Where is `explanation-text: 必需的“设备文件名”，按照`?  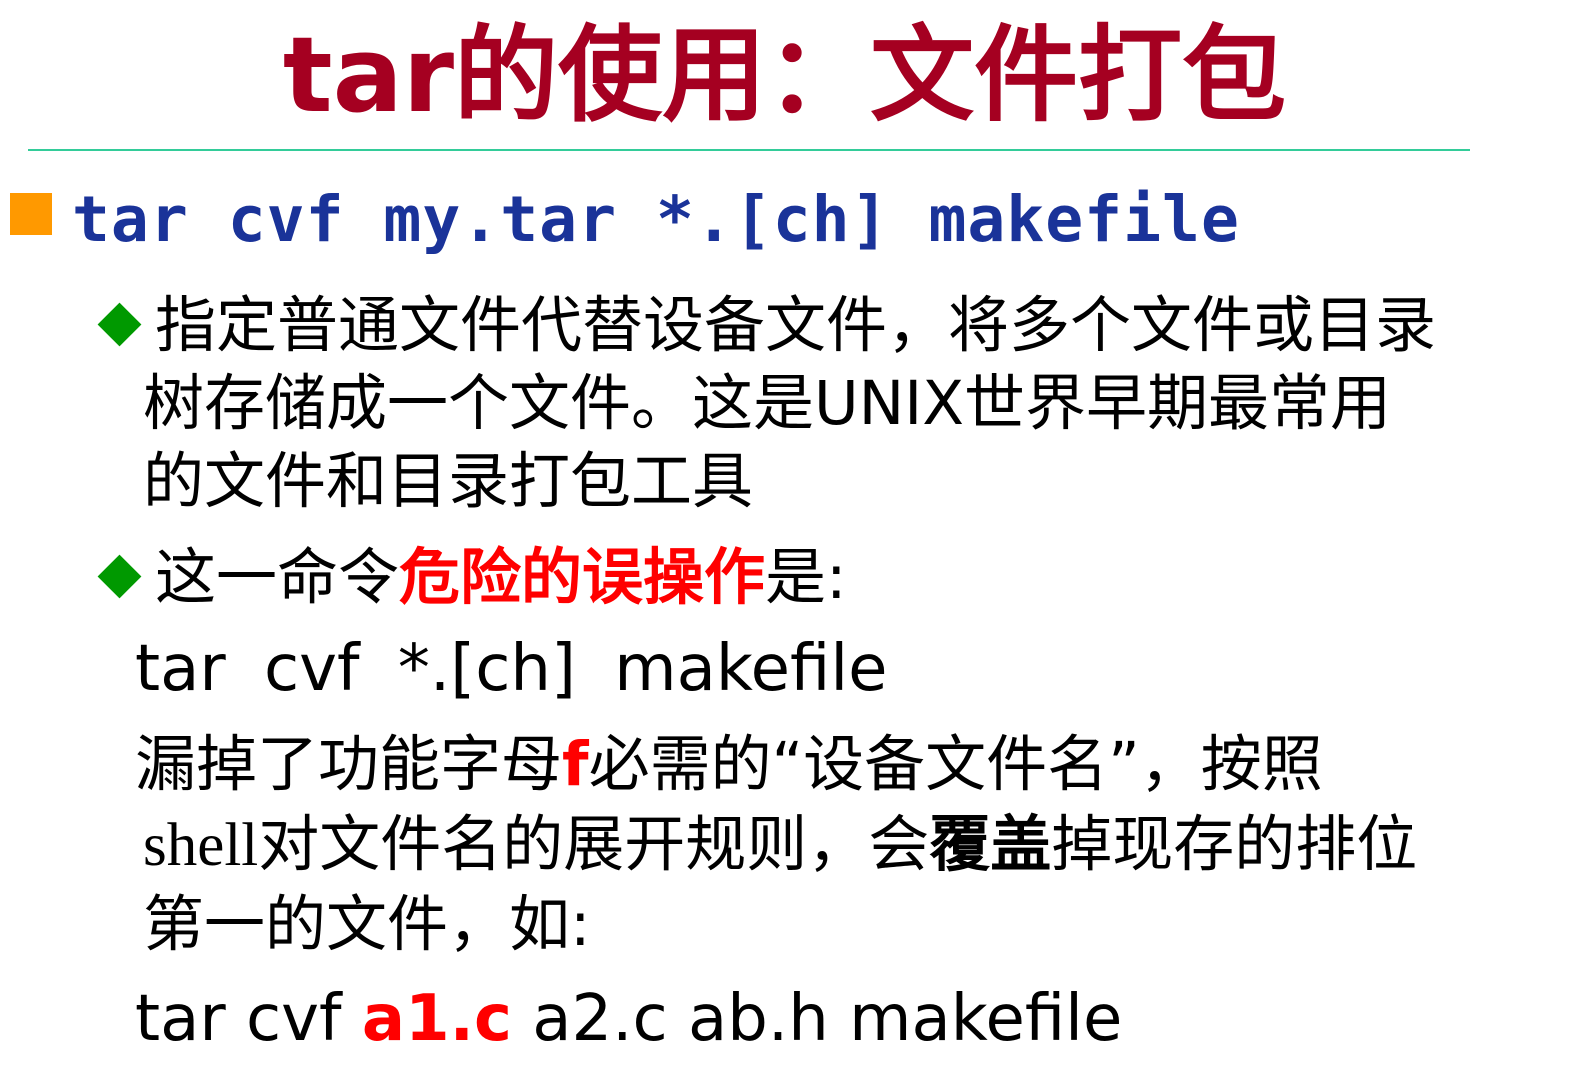 explanation-text: 必需的“设备文件名”，按照 is located at coordinates (955, 764).